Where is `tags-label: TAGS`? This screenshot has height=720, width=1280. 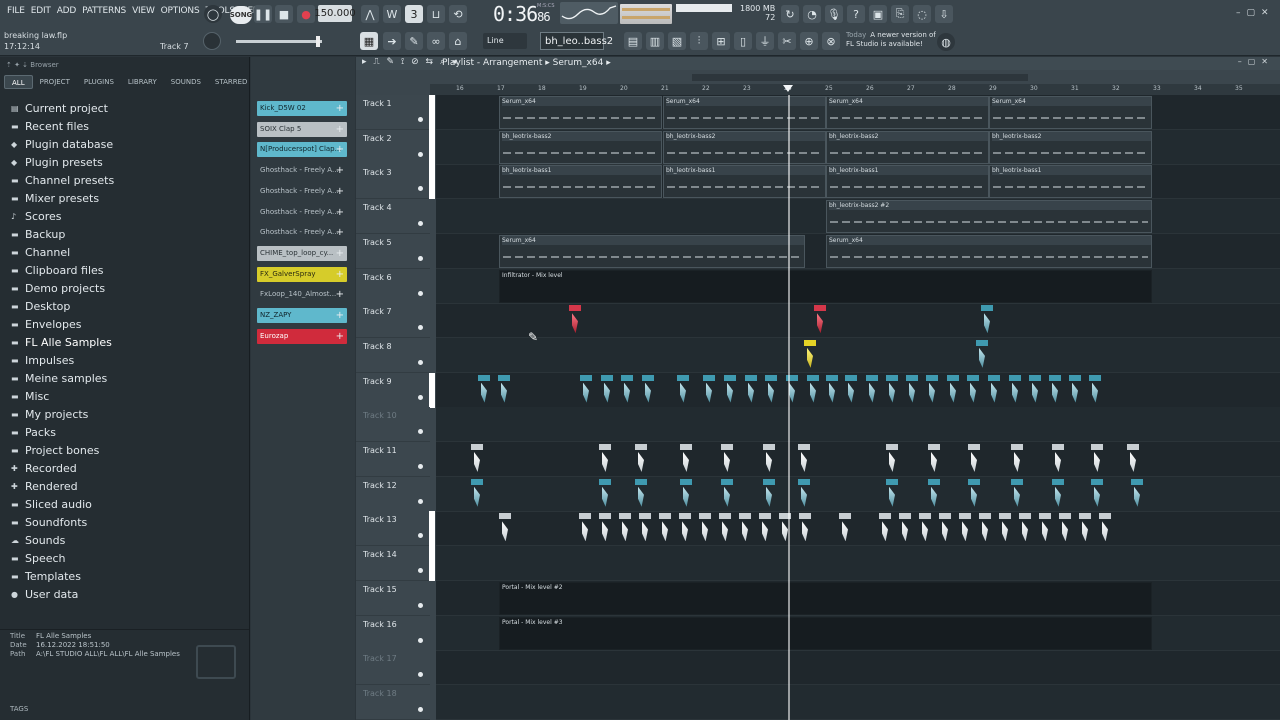
tags-label: TAGS is located at coordinates (19, 709).